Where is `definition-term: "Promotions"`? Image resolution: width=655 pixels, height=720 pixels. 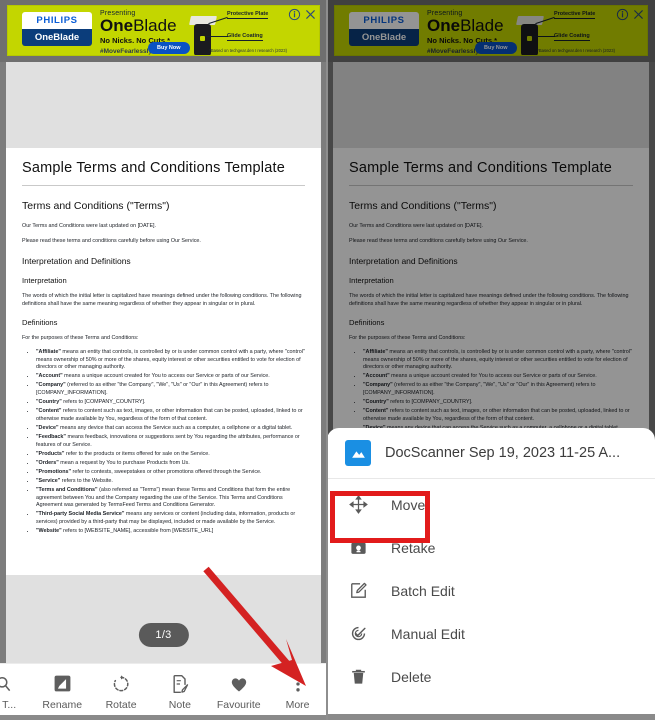 definition-term: "Promotions" is located at coordinates (54, 471).